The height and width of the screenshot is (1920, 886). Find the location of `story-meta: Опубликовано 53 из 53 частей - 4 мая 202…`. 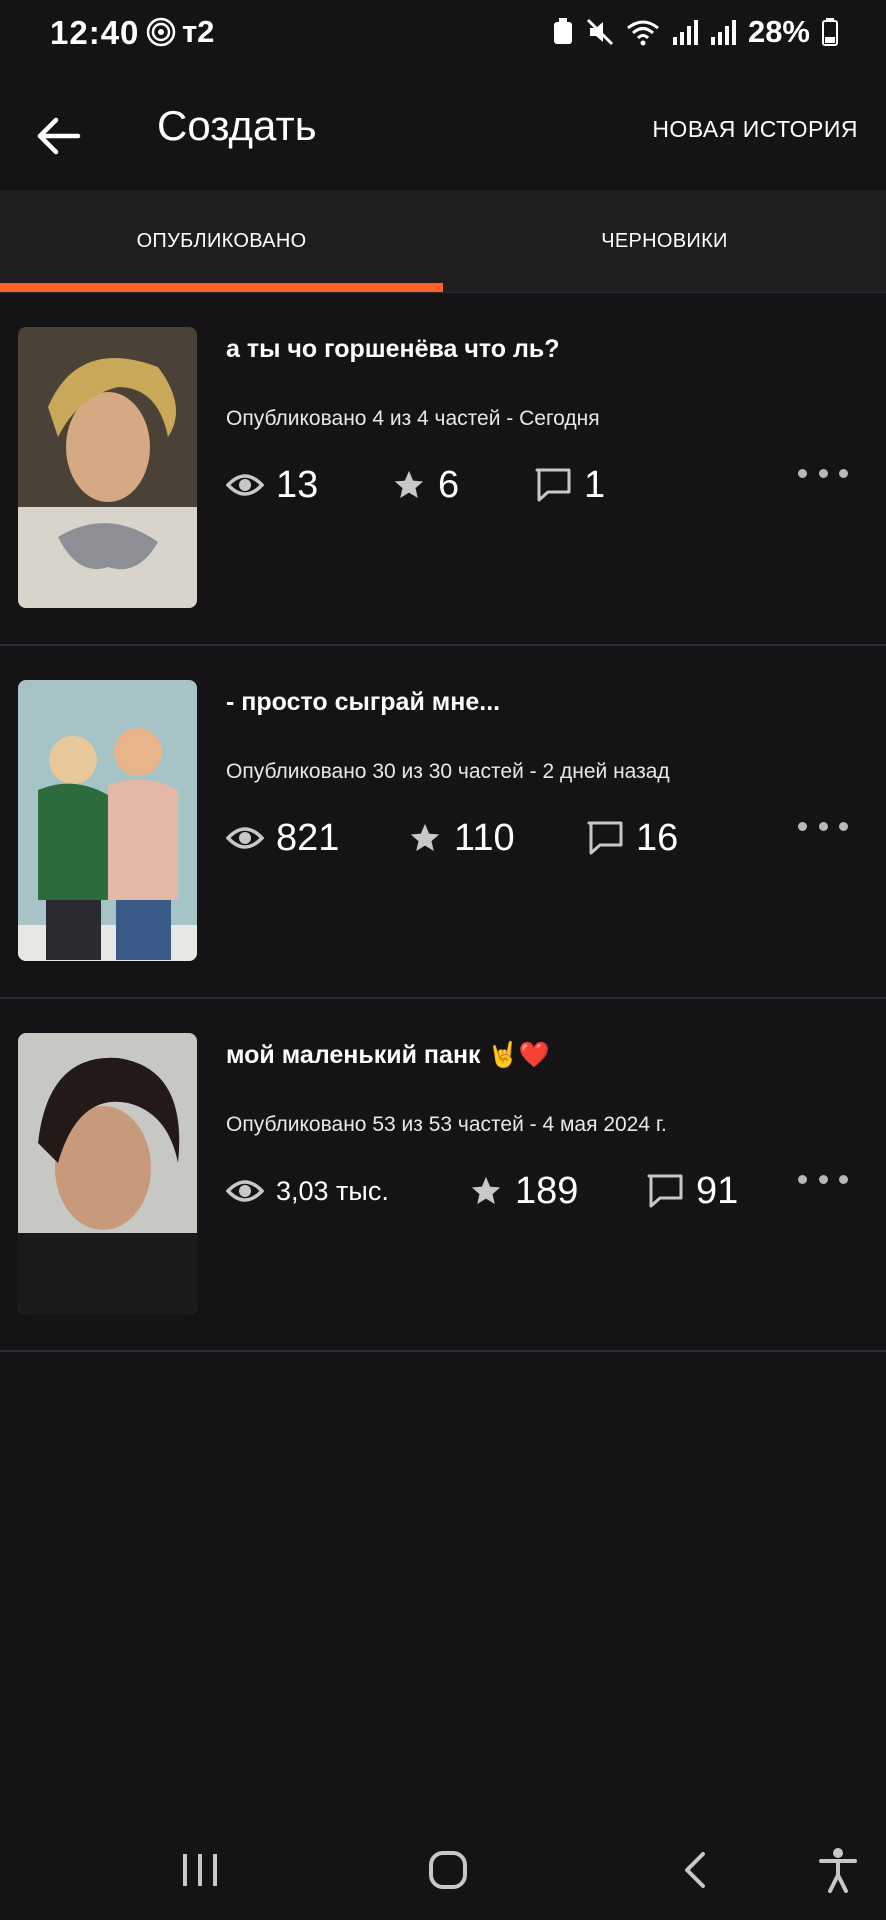

story-meta: Опубликовано 53 из 53 частей - 4 мая 202… is located at coordinates (446, 1124).